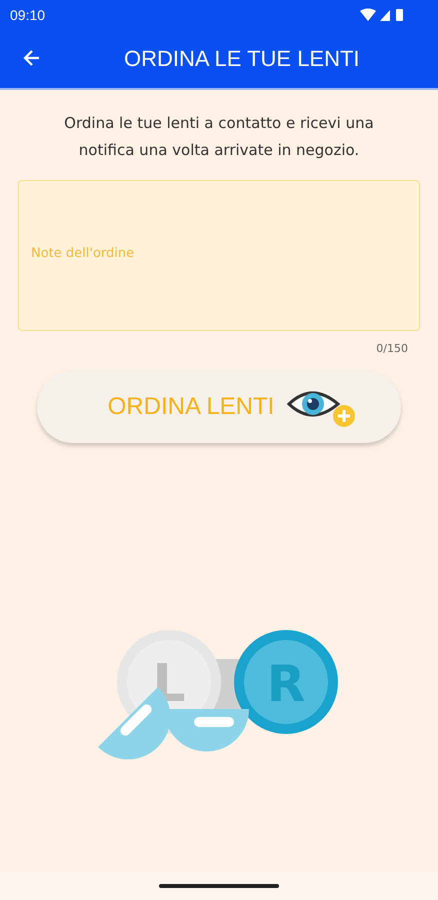  What do you see at coordinates (392, 348) in the screenshot?
I see `character-counter: 0/150` at bounding box center [392, 348].